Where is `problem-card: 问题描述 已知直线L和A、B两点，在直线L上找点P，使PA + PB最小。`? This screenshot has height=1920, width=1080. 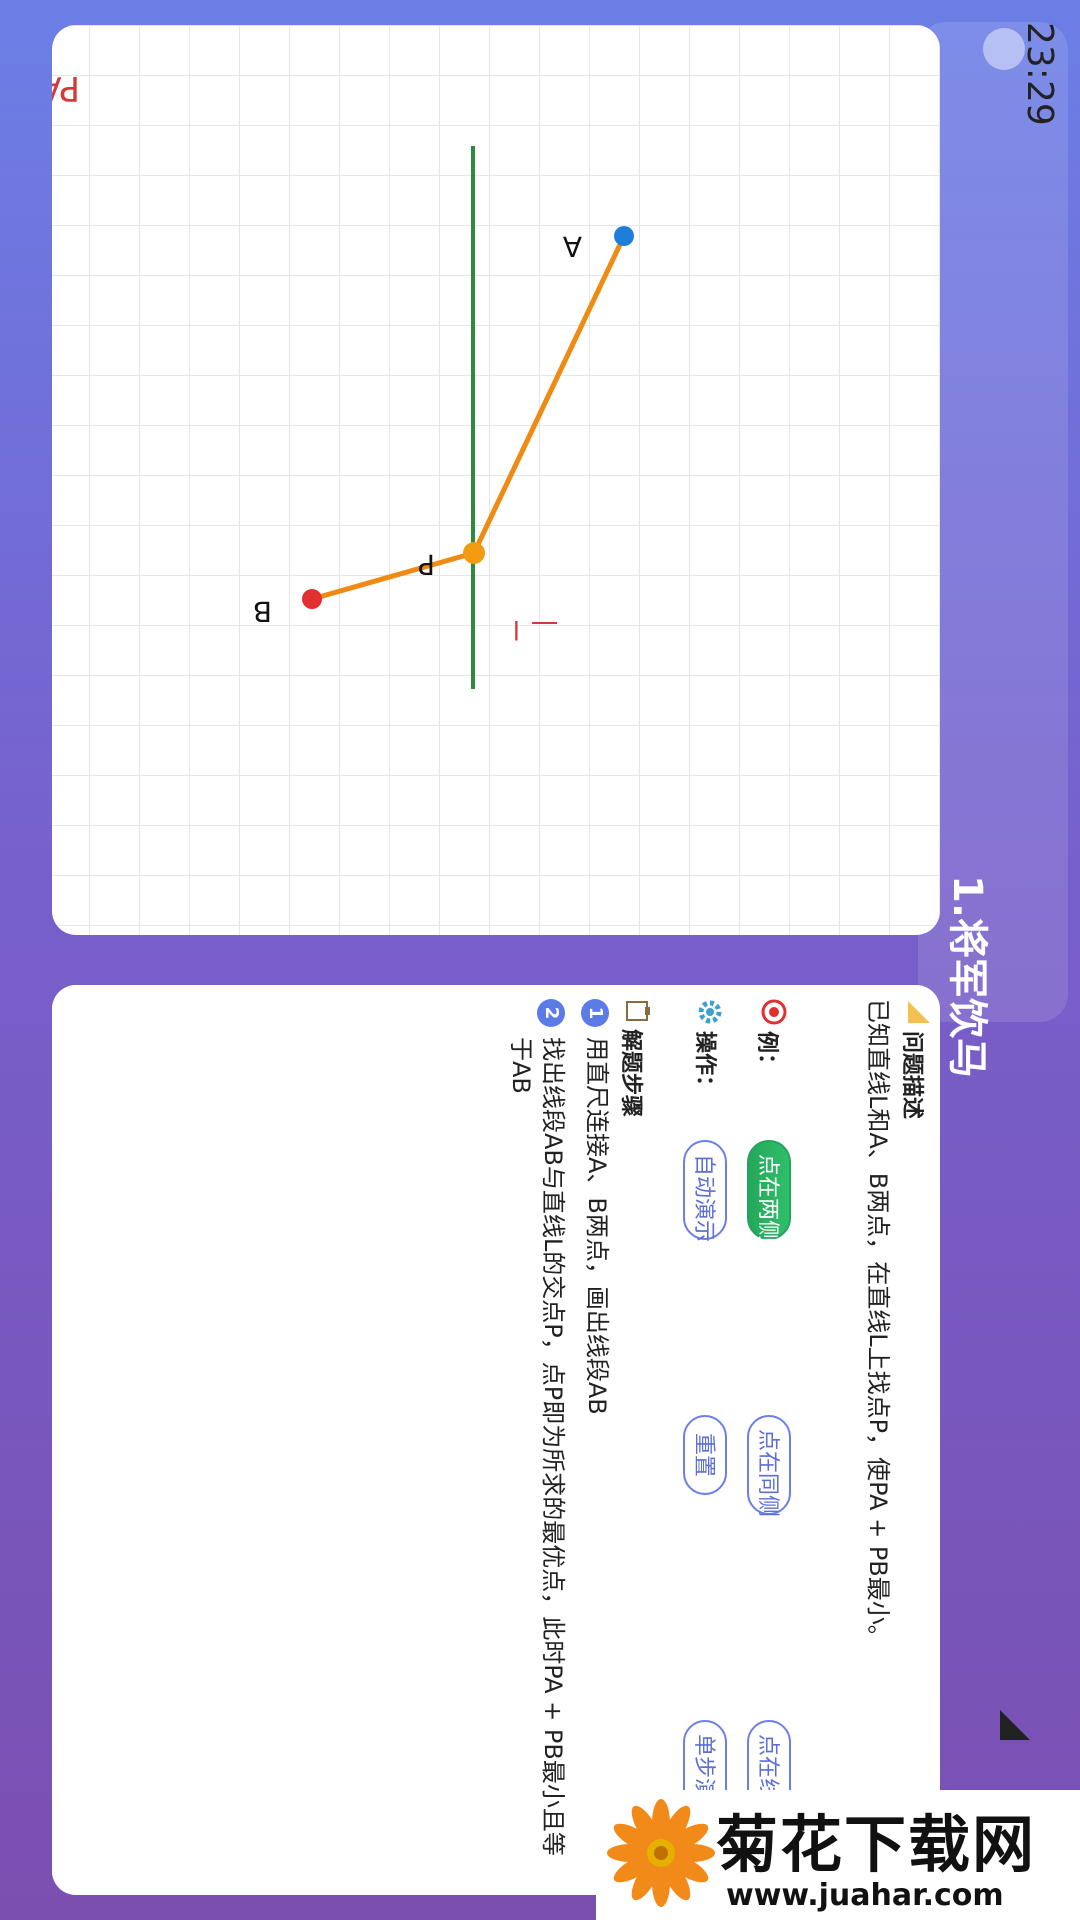
problem-card: 问题描述 已知直线L和A、B两点，在直线L上找点P，使PA + PB最小。 is located at coordinates (870, 1440).